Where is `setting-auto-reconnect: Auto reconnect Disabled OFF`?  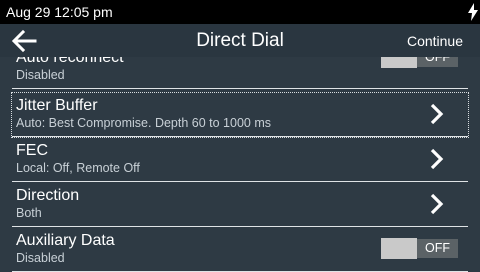 setting-auto-reconnect: Auto reconnect Disabled OFF is located at coordinates (240, 73).